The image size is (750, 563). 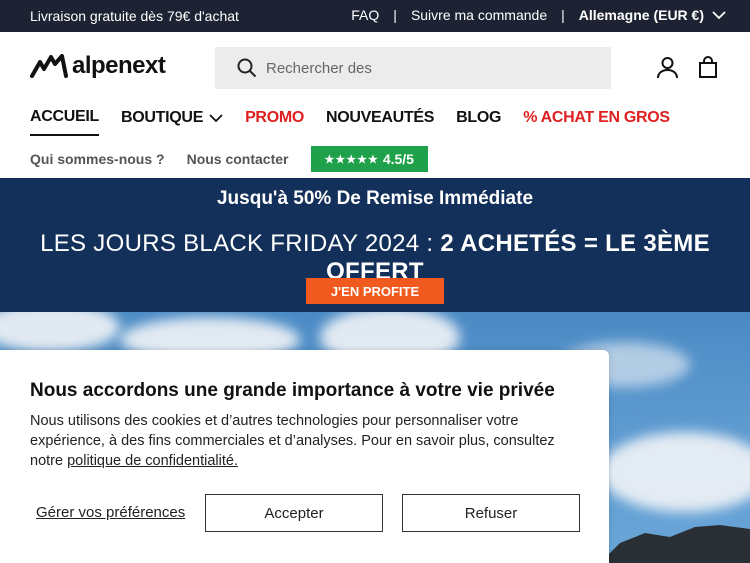 I want to click on privacy-policy-link: politique de confidentialité., so click(x=152, y=461).